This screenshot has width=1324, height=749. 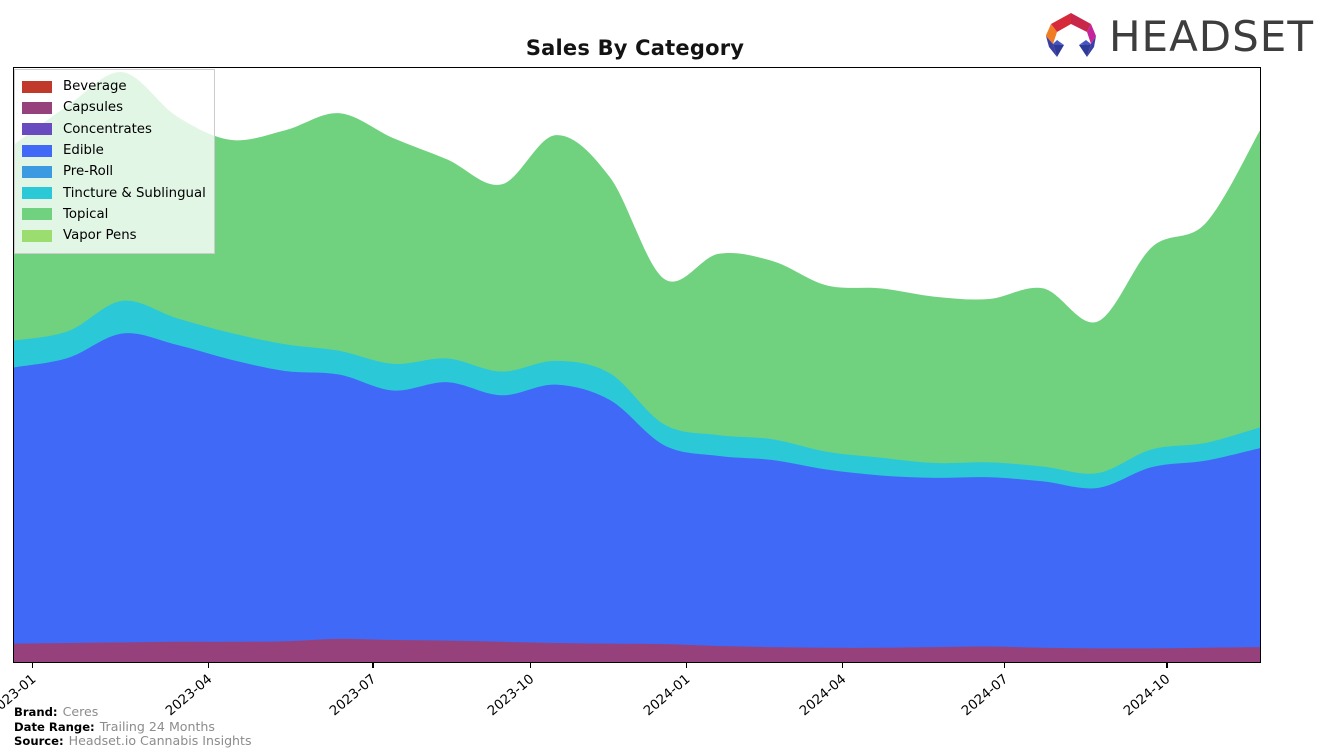 What do you see at coordinates (83, 151) in the screenshot?
I see `legend-item-label: Edible` at bounding box center [83, 151].